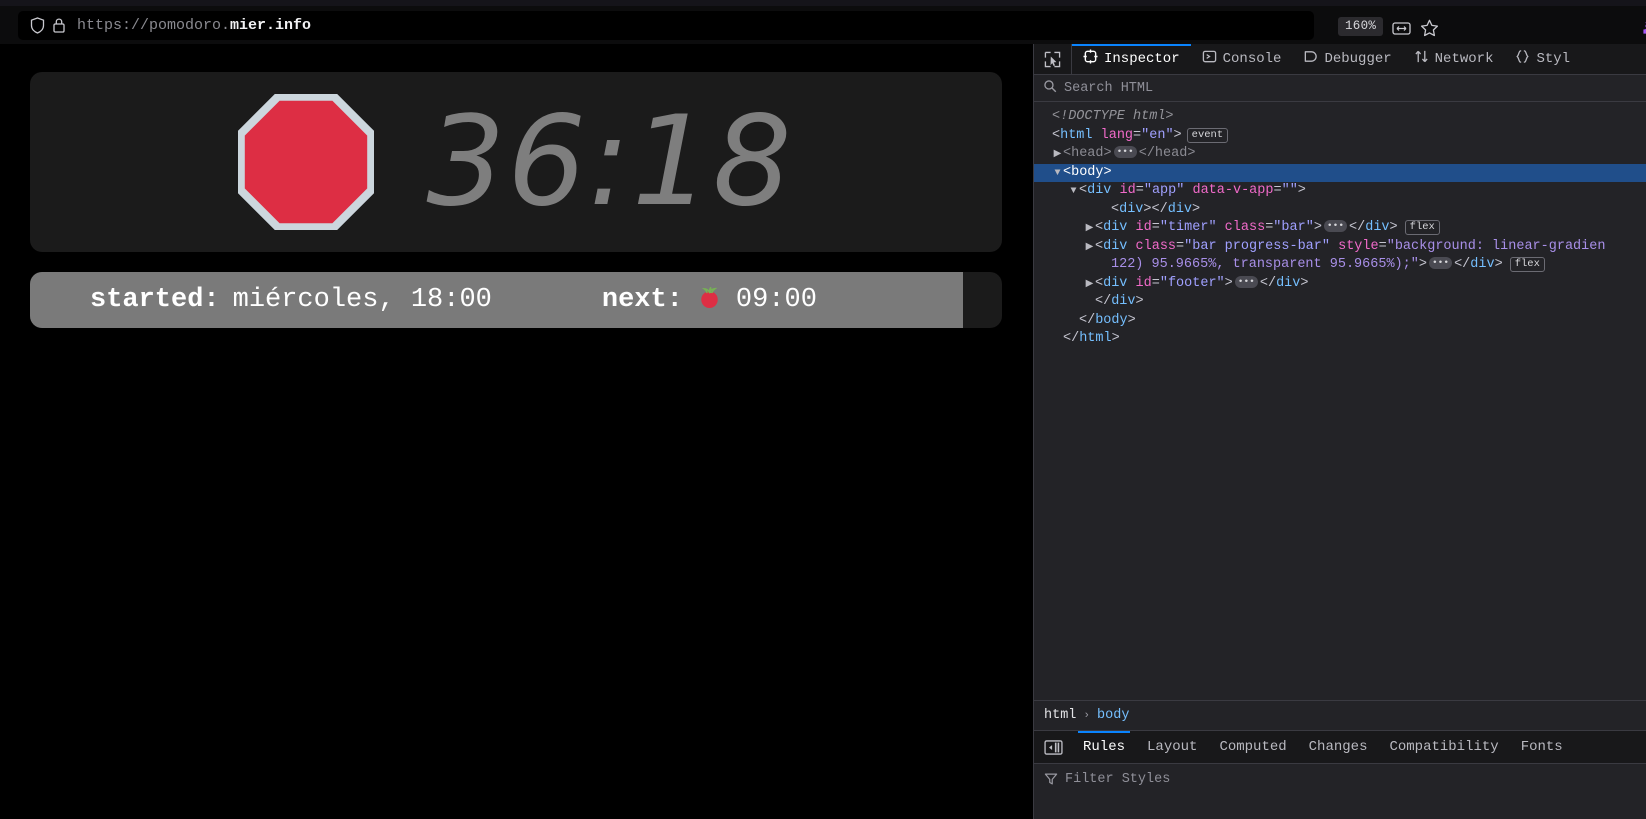 This screenshot has height=819, width=1646. Describe the element at coordinates (1522, 59) in the screenshot. I see `style-editor-braces-icon` at that location.